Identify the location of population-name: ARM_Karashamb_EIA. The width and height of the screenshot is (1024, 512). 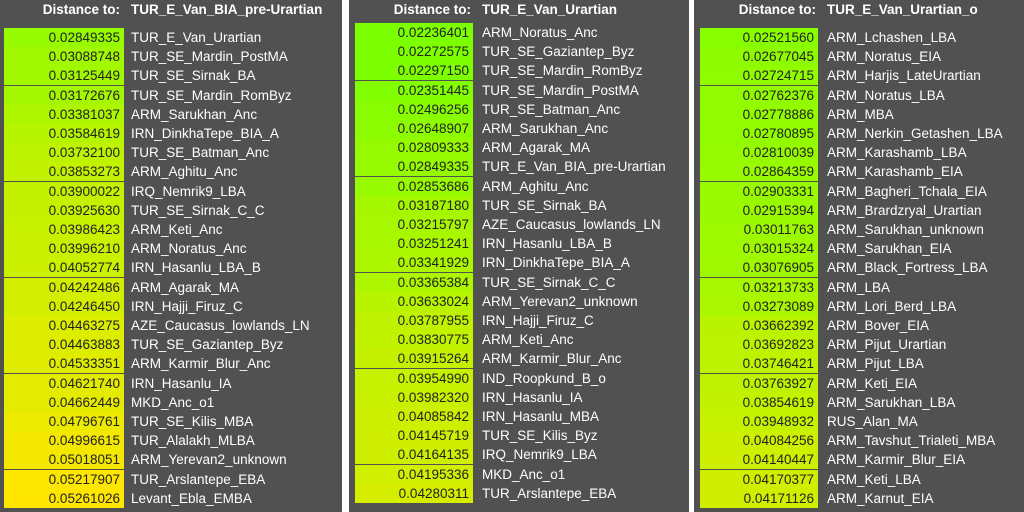
(895, 172).